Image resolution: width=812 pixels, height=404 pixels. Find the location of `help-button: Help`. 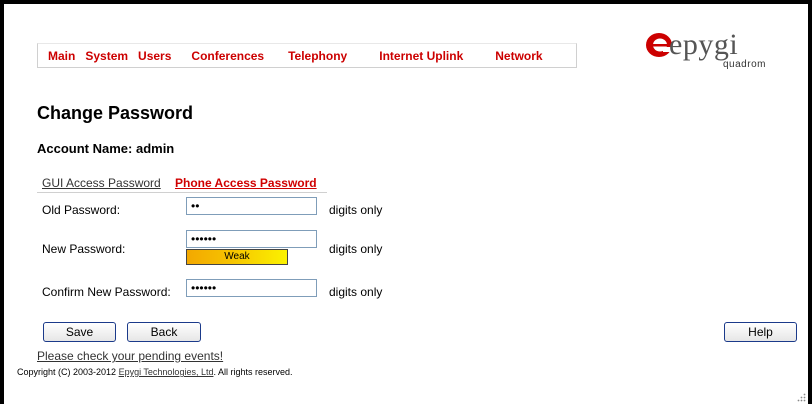

help-button: Help is located at coordinates (760, 332).